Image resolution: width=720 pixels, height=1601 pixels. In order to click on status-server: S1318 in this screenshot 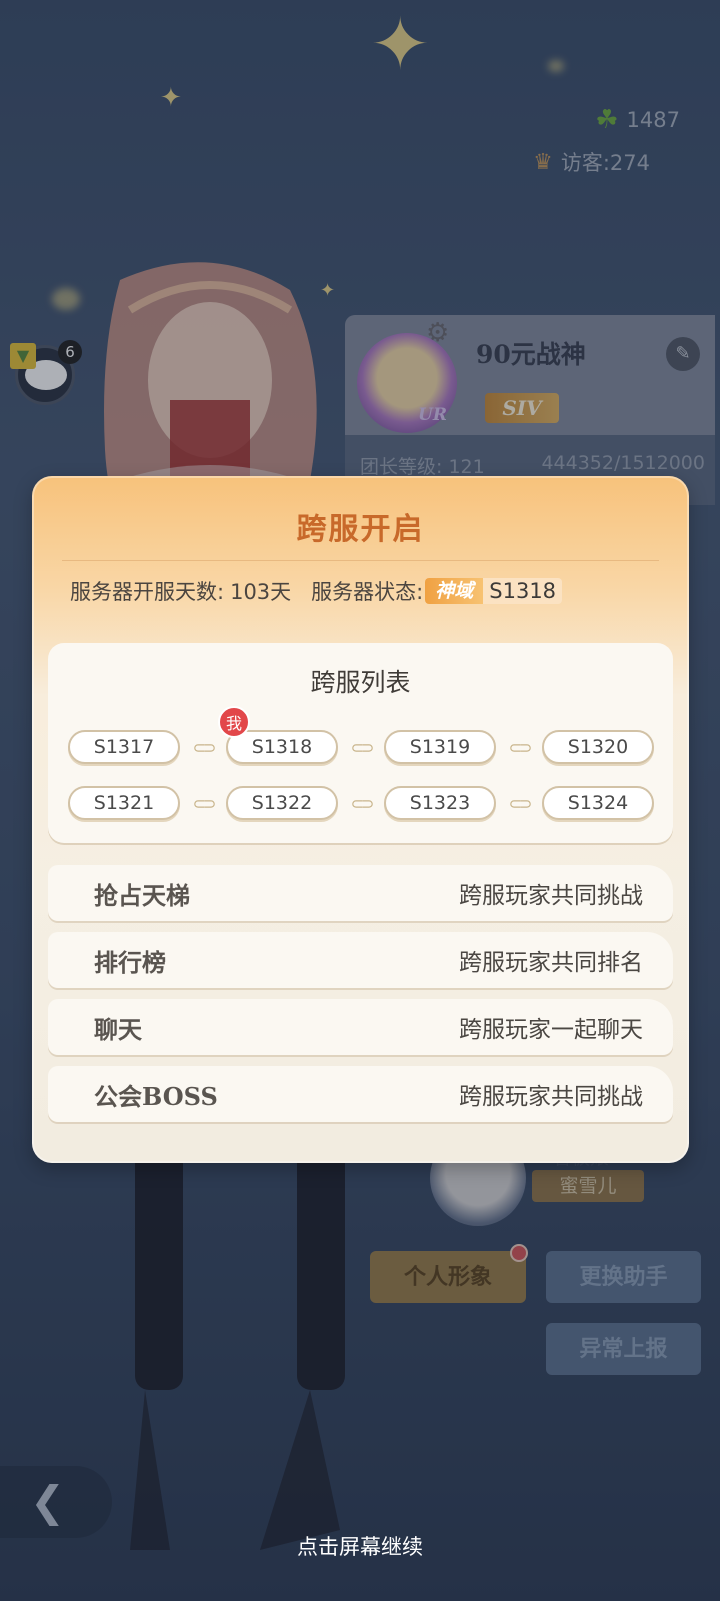, I will do `click(523, 591)`.